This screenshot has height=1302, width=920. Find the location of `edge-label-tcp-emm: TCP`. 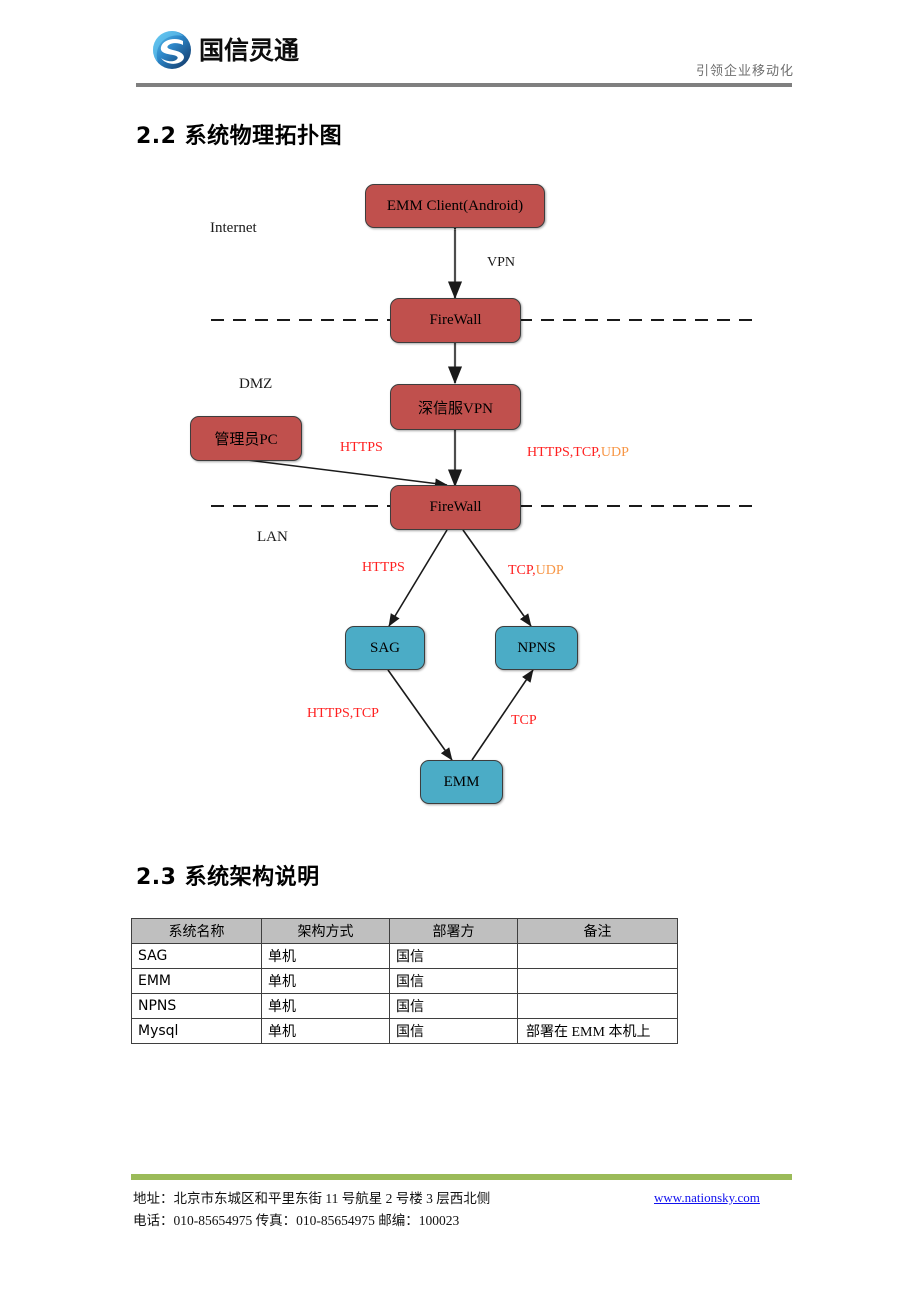

edge-label-tcp-emm: TCP is located at coordinates (524, 720).